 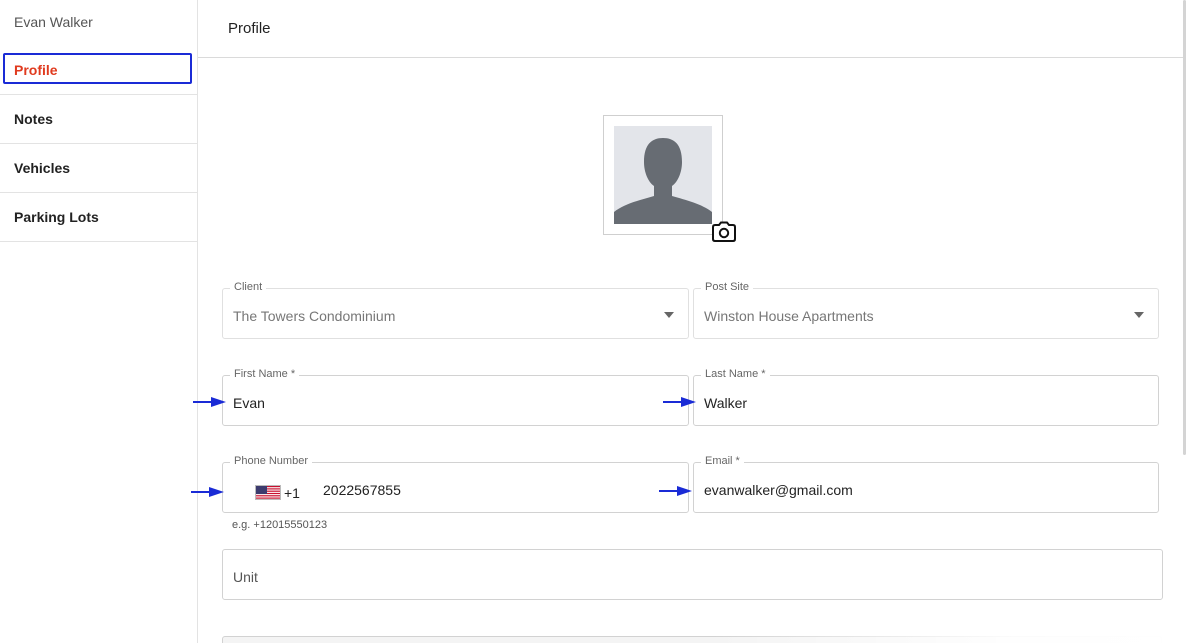 I want to click on client-label: Client, so click(x=248, y=287).